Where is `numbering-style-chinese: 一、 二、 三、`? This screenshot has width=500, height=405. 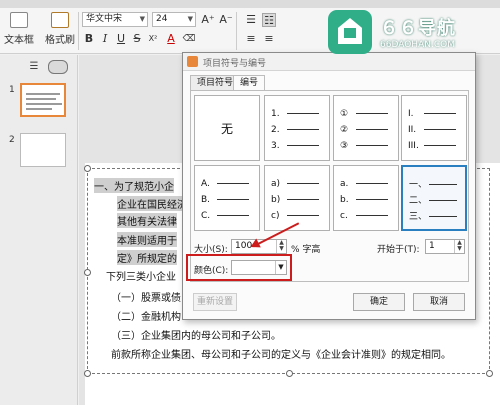
numbering-style-chinese: 一、 二、 三、 is located at coordinates (434, 198).